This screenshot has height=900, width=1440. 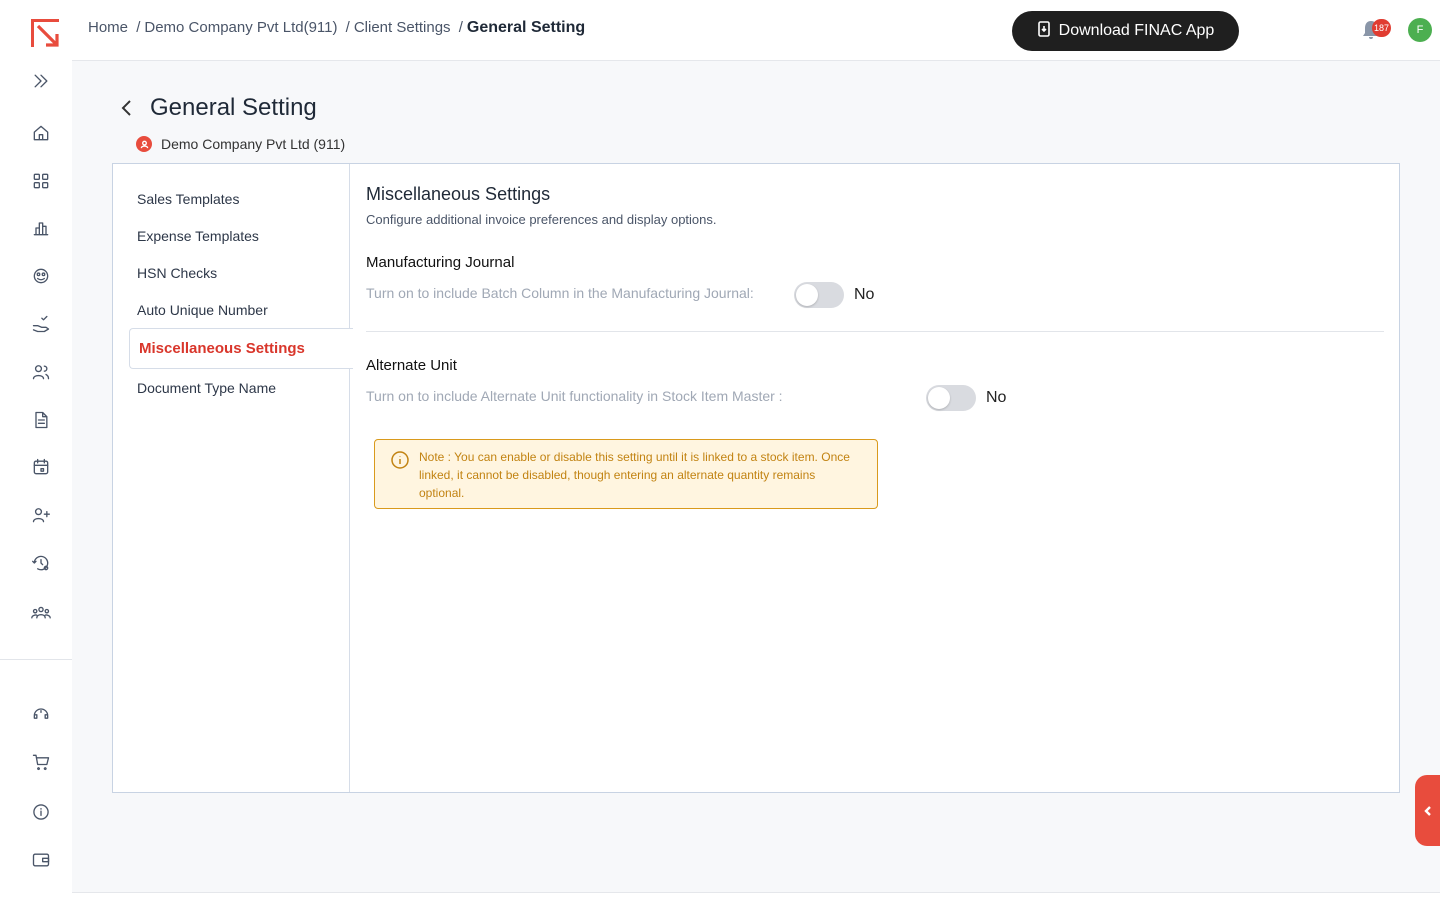 I want to click on footer-bar, so click(x=756, y=896).